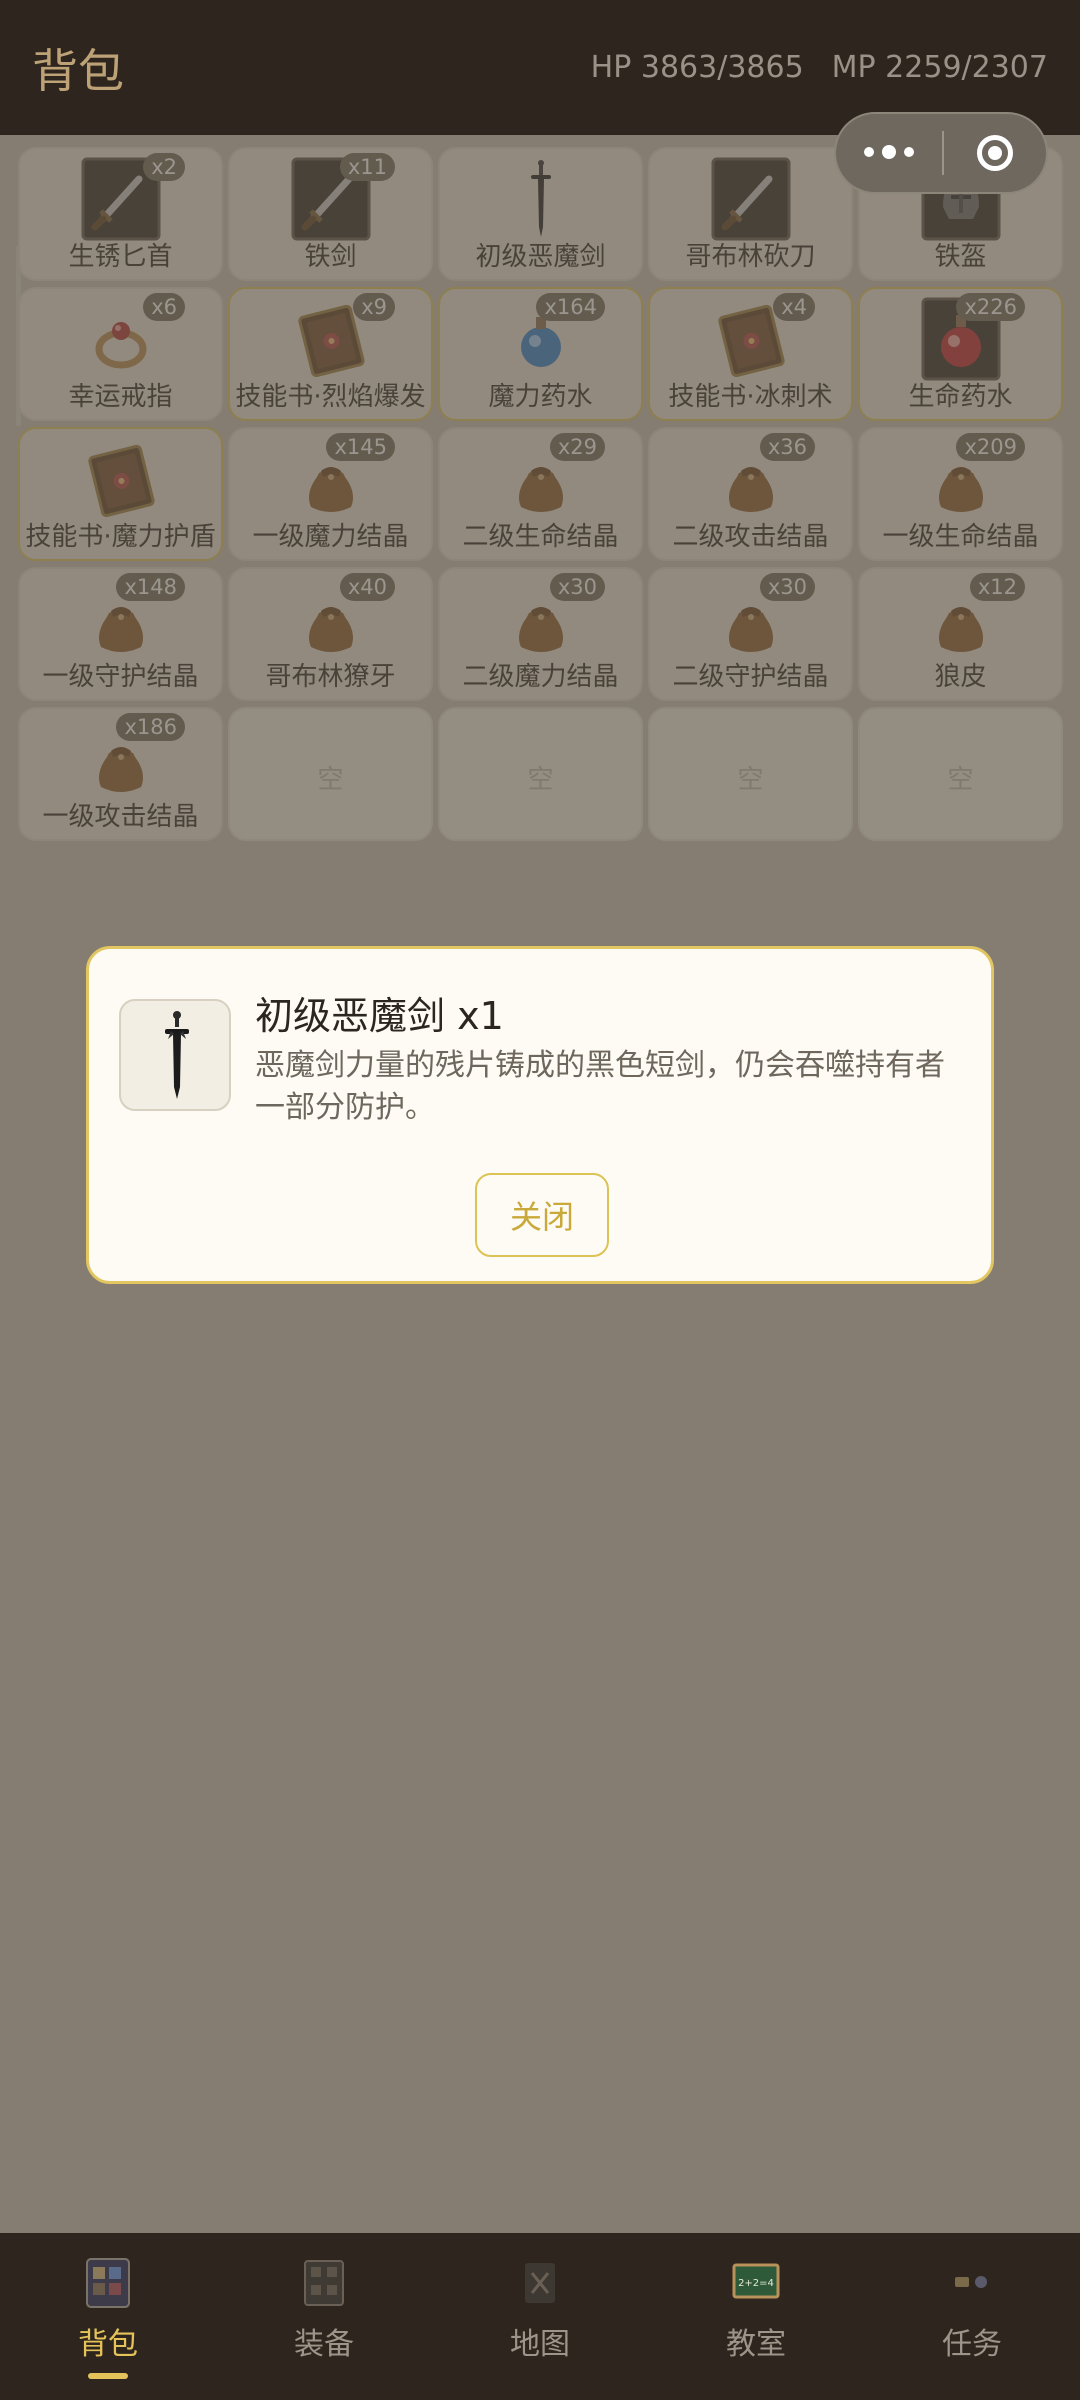 The width and height of the screenshot is (1080, 2400). Describe the element at coordinates (756, 2316) in the screenshot. I see `tab-3: 2+2=4 教室` at that location.